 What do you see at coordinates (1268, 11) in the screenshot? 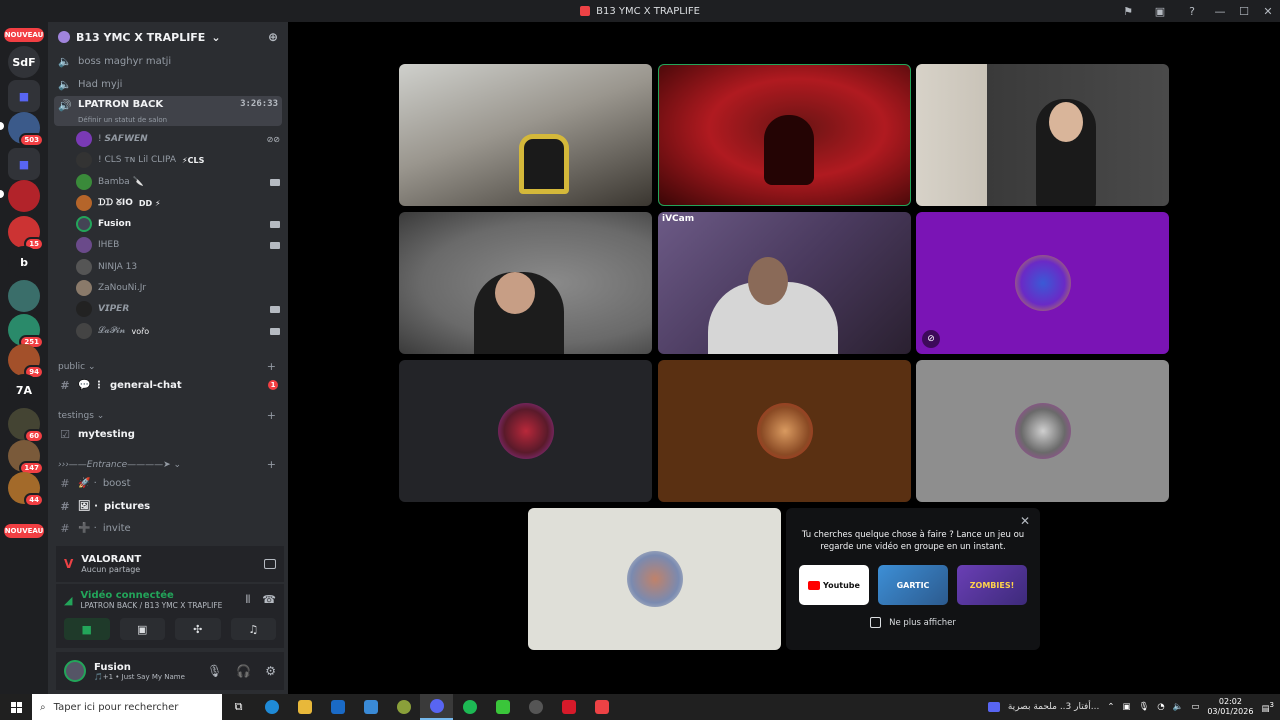
I see `close-button: ✕` at bounding box center [1268, 11].